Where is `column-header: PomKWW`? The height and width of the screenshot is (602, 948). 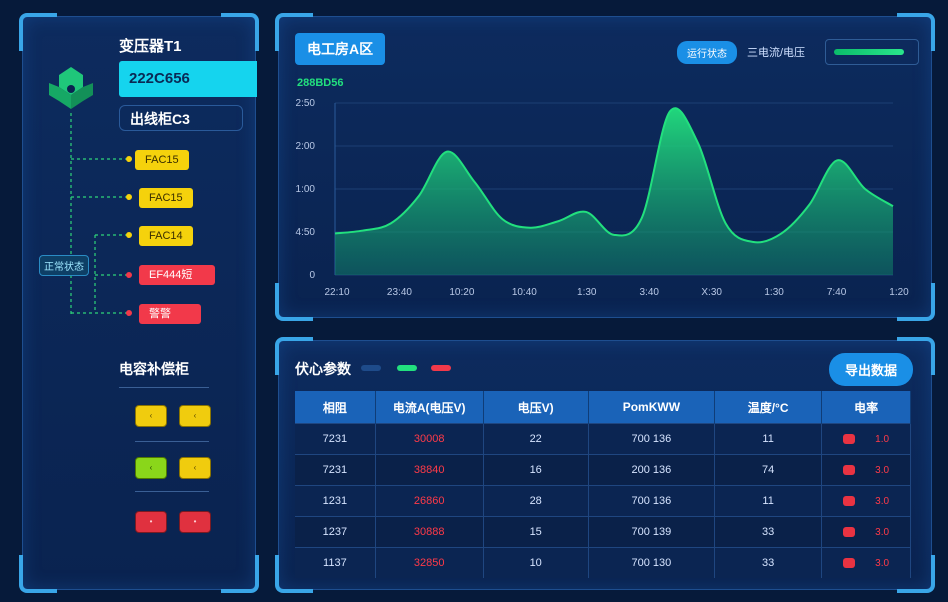 column-header: PomKWW is located at coordinates (651, 407).